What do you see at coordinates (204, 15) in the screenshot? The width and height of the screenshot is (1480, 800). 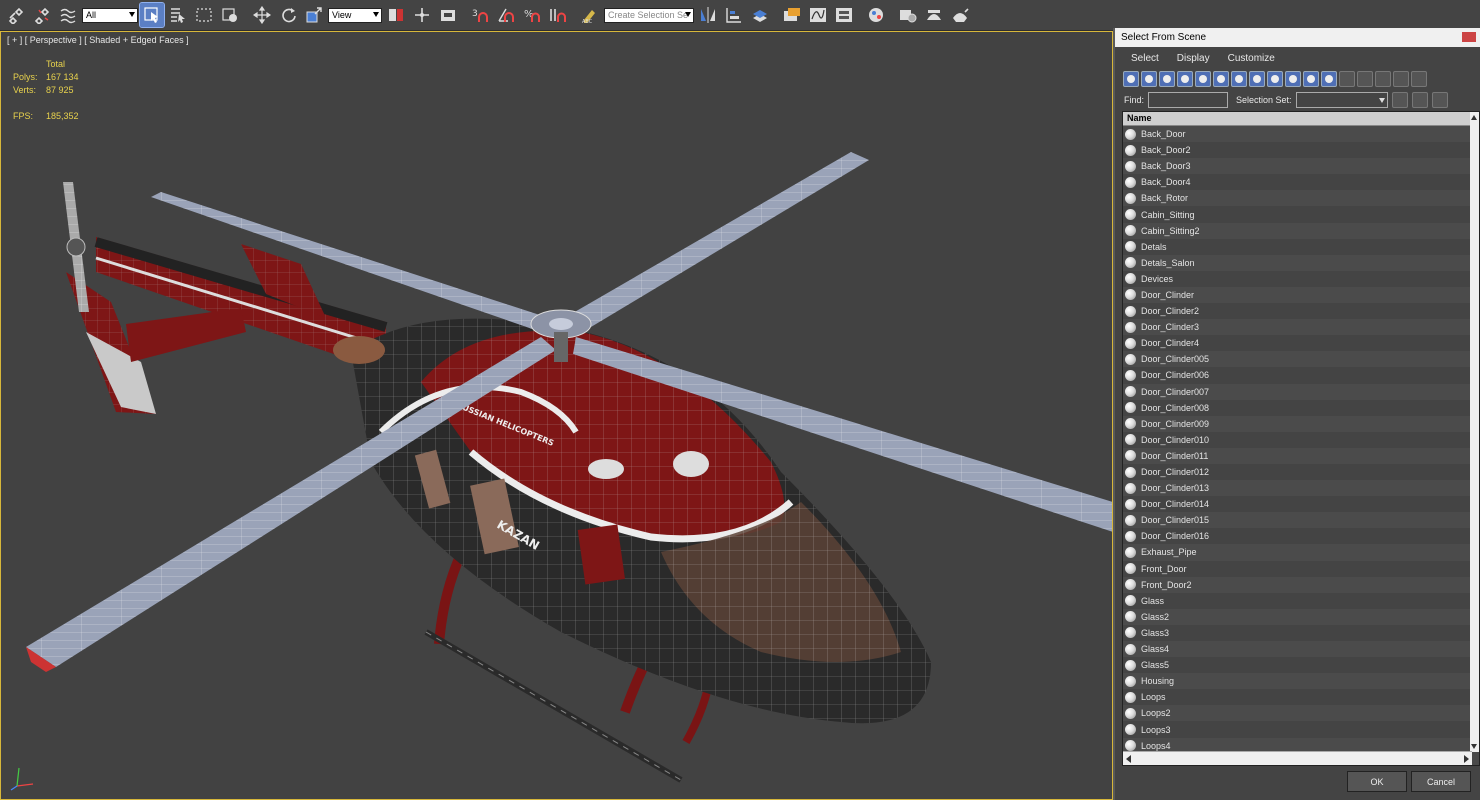 I see `rect-region-icon` at bounding box center [204, 15].